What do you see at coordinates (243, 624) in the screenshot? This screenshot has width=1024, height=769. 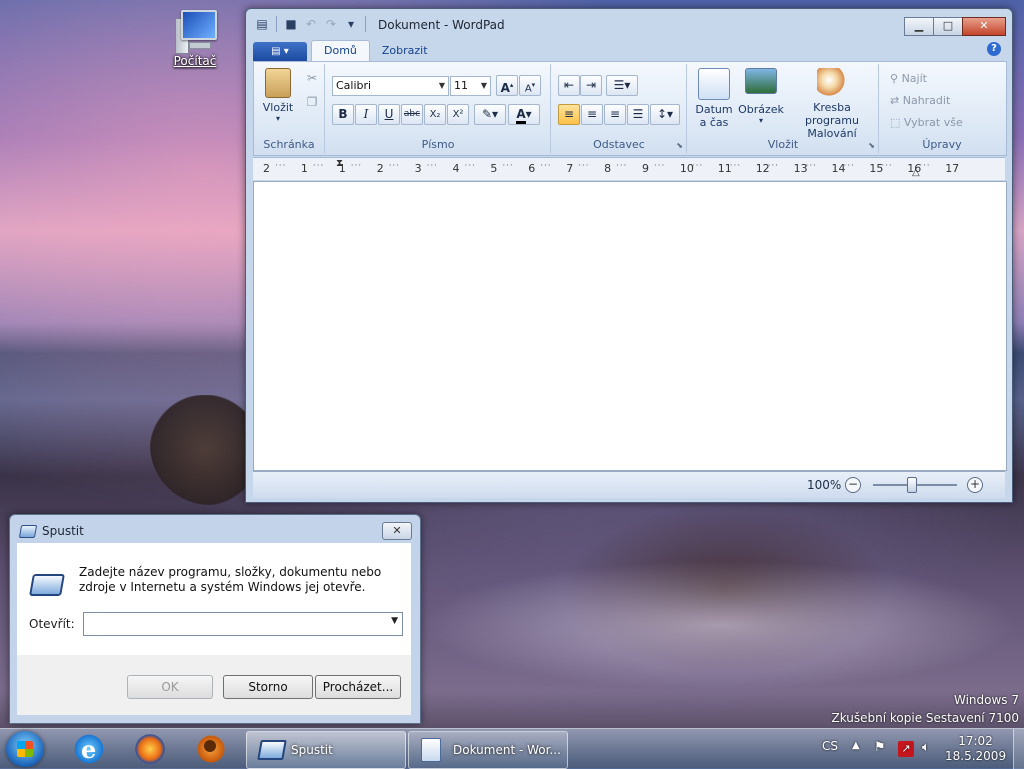 I see `open-input: ▼` at bounding box center [243, 624].